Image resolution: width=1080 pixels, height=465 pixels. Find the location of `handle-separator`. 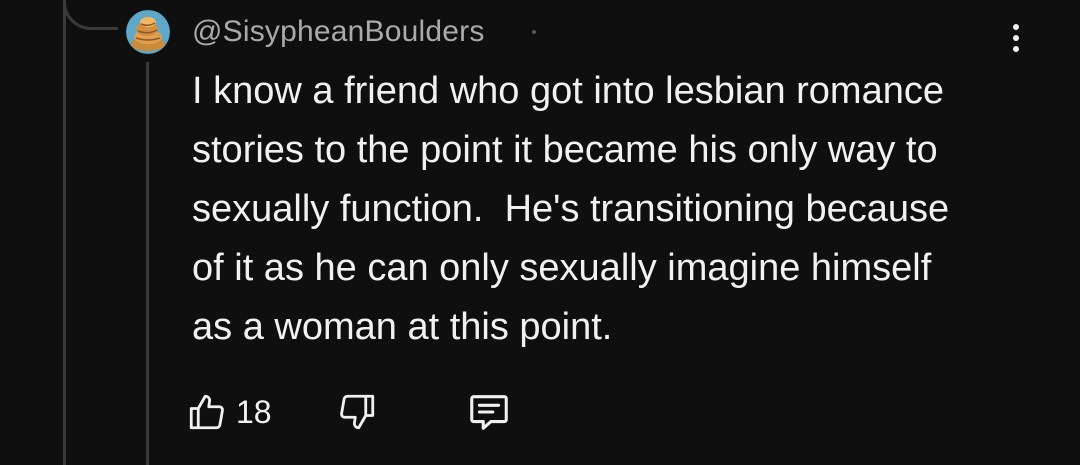

handle-separator is located at coordinates (534, 32).